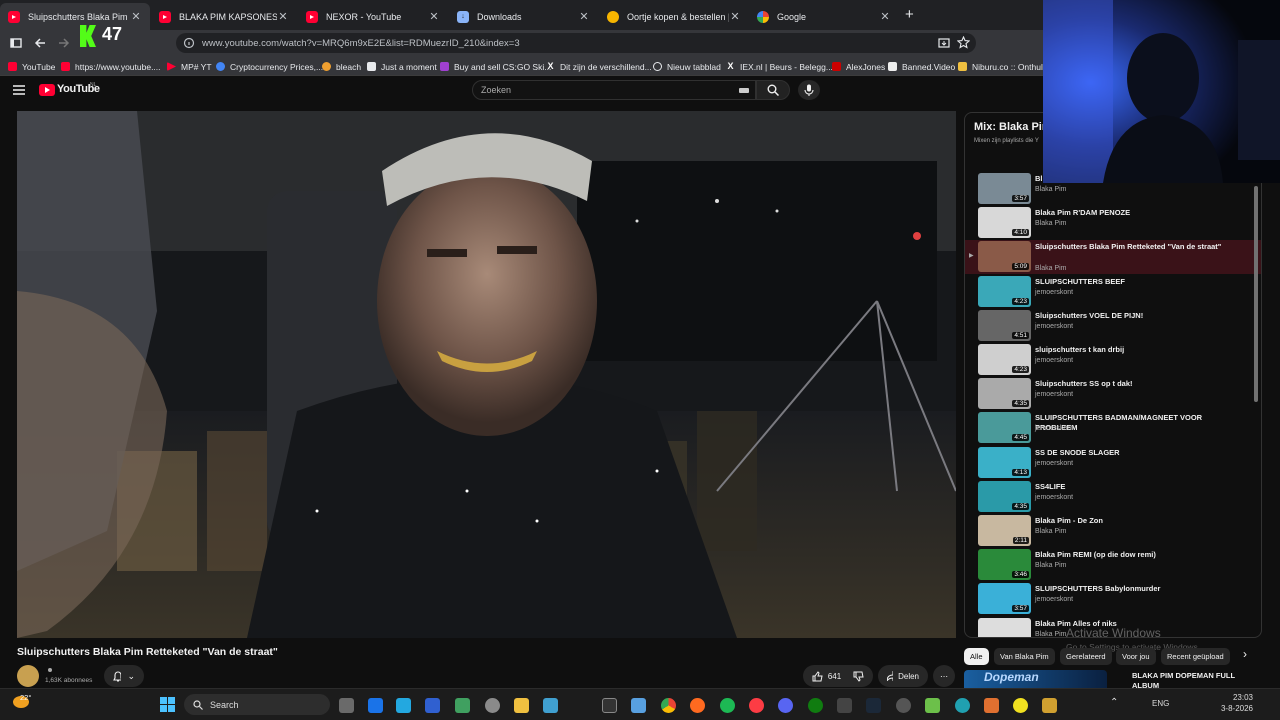 This screenshot has height=720, width=1280. Describe the element at coordinates (1004, 325) in the screenshot. I see `video-thumbnail: 4:51` at that location.